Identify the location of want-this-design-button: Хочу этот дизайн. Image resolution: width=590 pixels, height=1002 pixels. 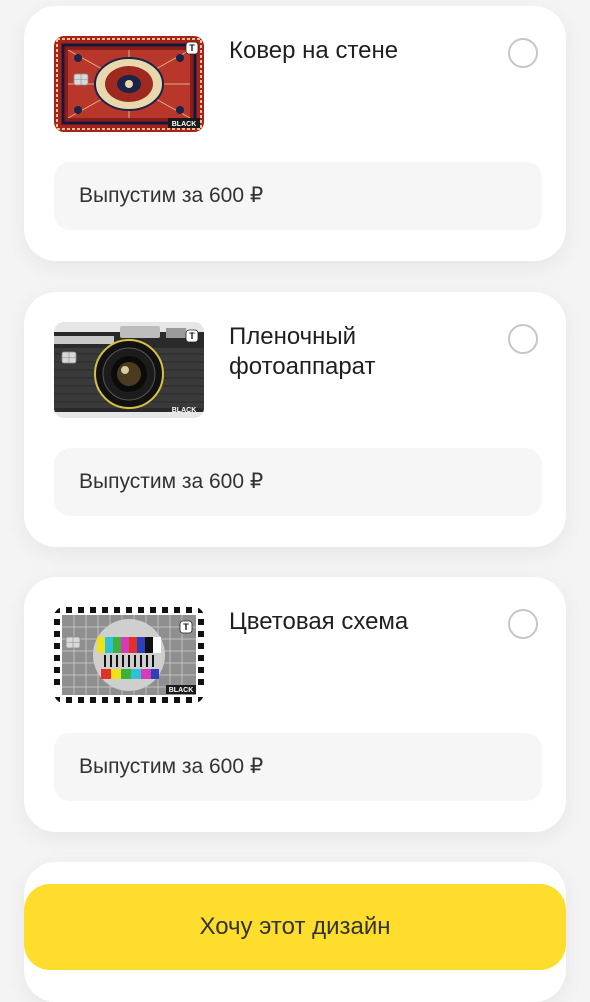
(295, 927).